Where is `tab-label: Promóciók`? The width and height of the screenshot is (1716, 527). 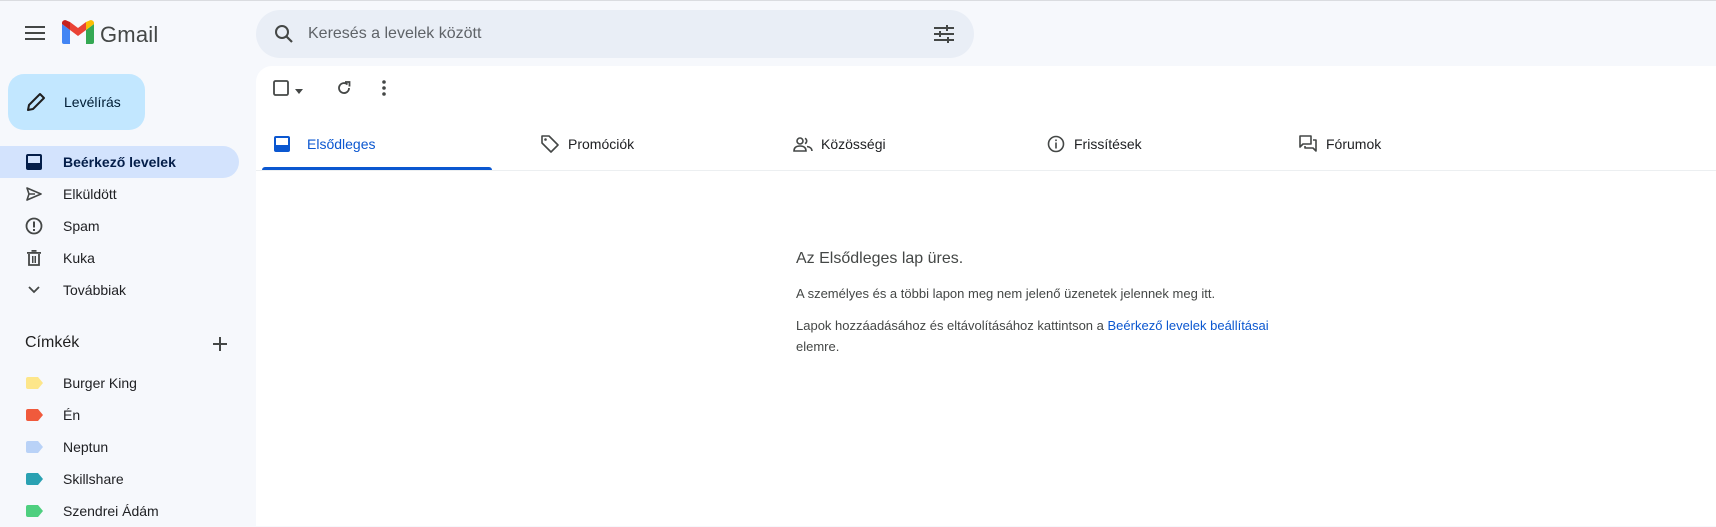 tab-label: Promóciók is located at coordinates (601, 144).